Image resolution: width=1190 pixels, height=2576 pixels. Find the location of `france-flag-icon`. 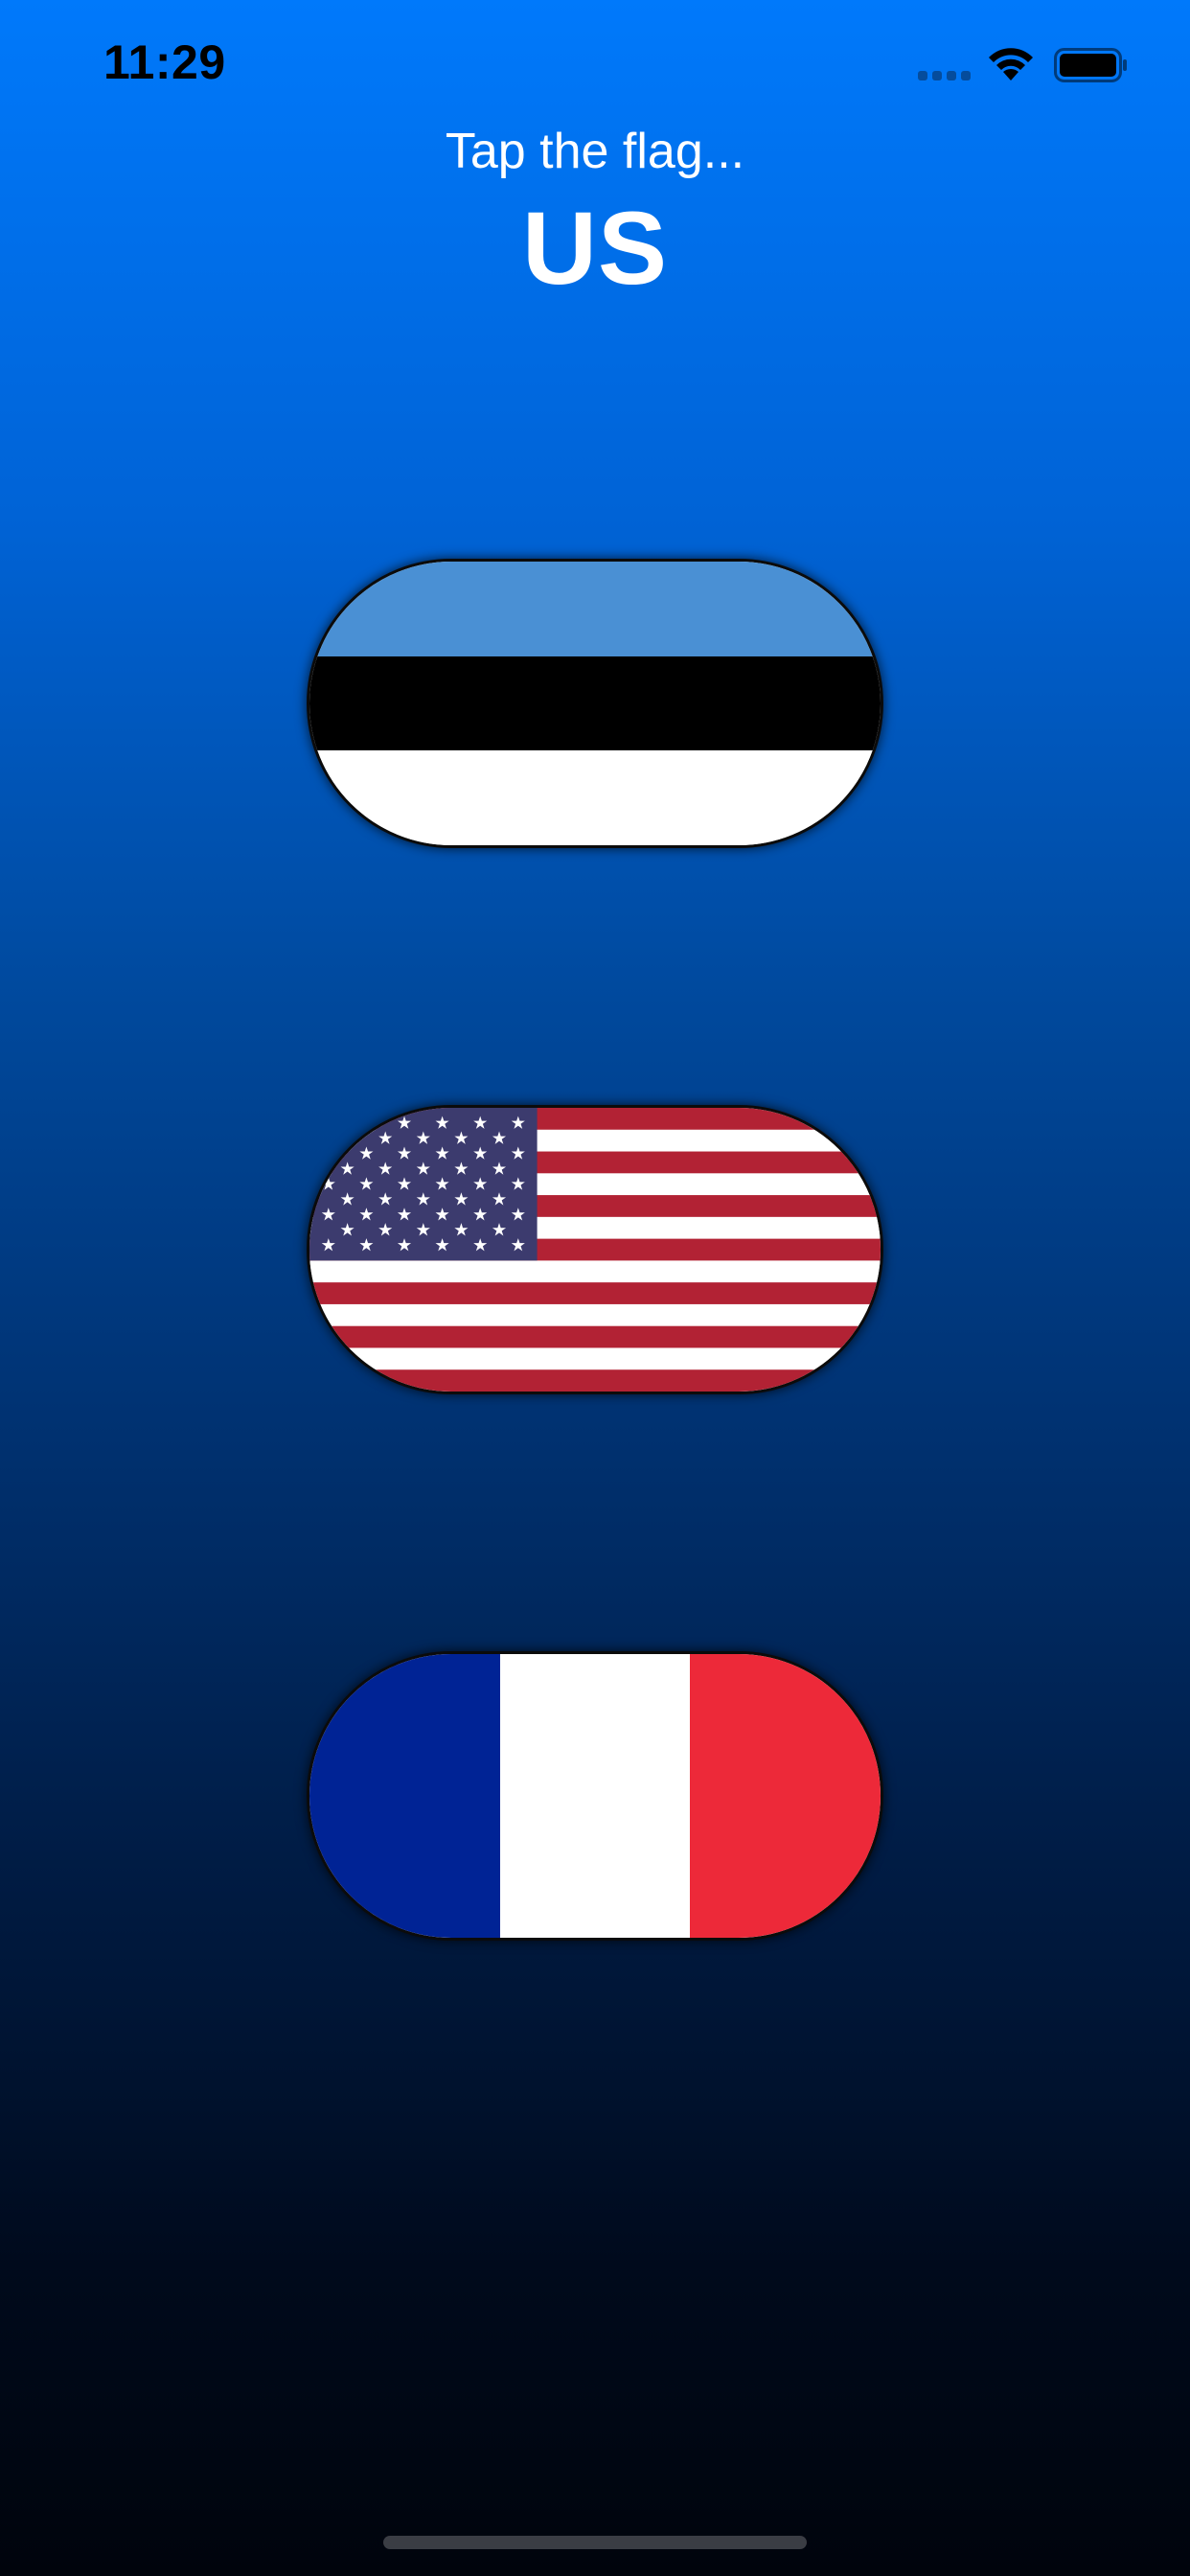

france-flag-icon is located at coordinates (595, 1796).